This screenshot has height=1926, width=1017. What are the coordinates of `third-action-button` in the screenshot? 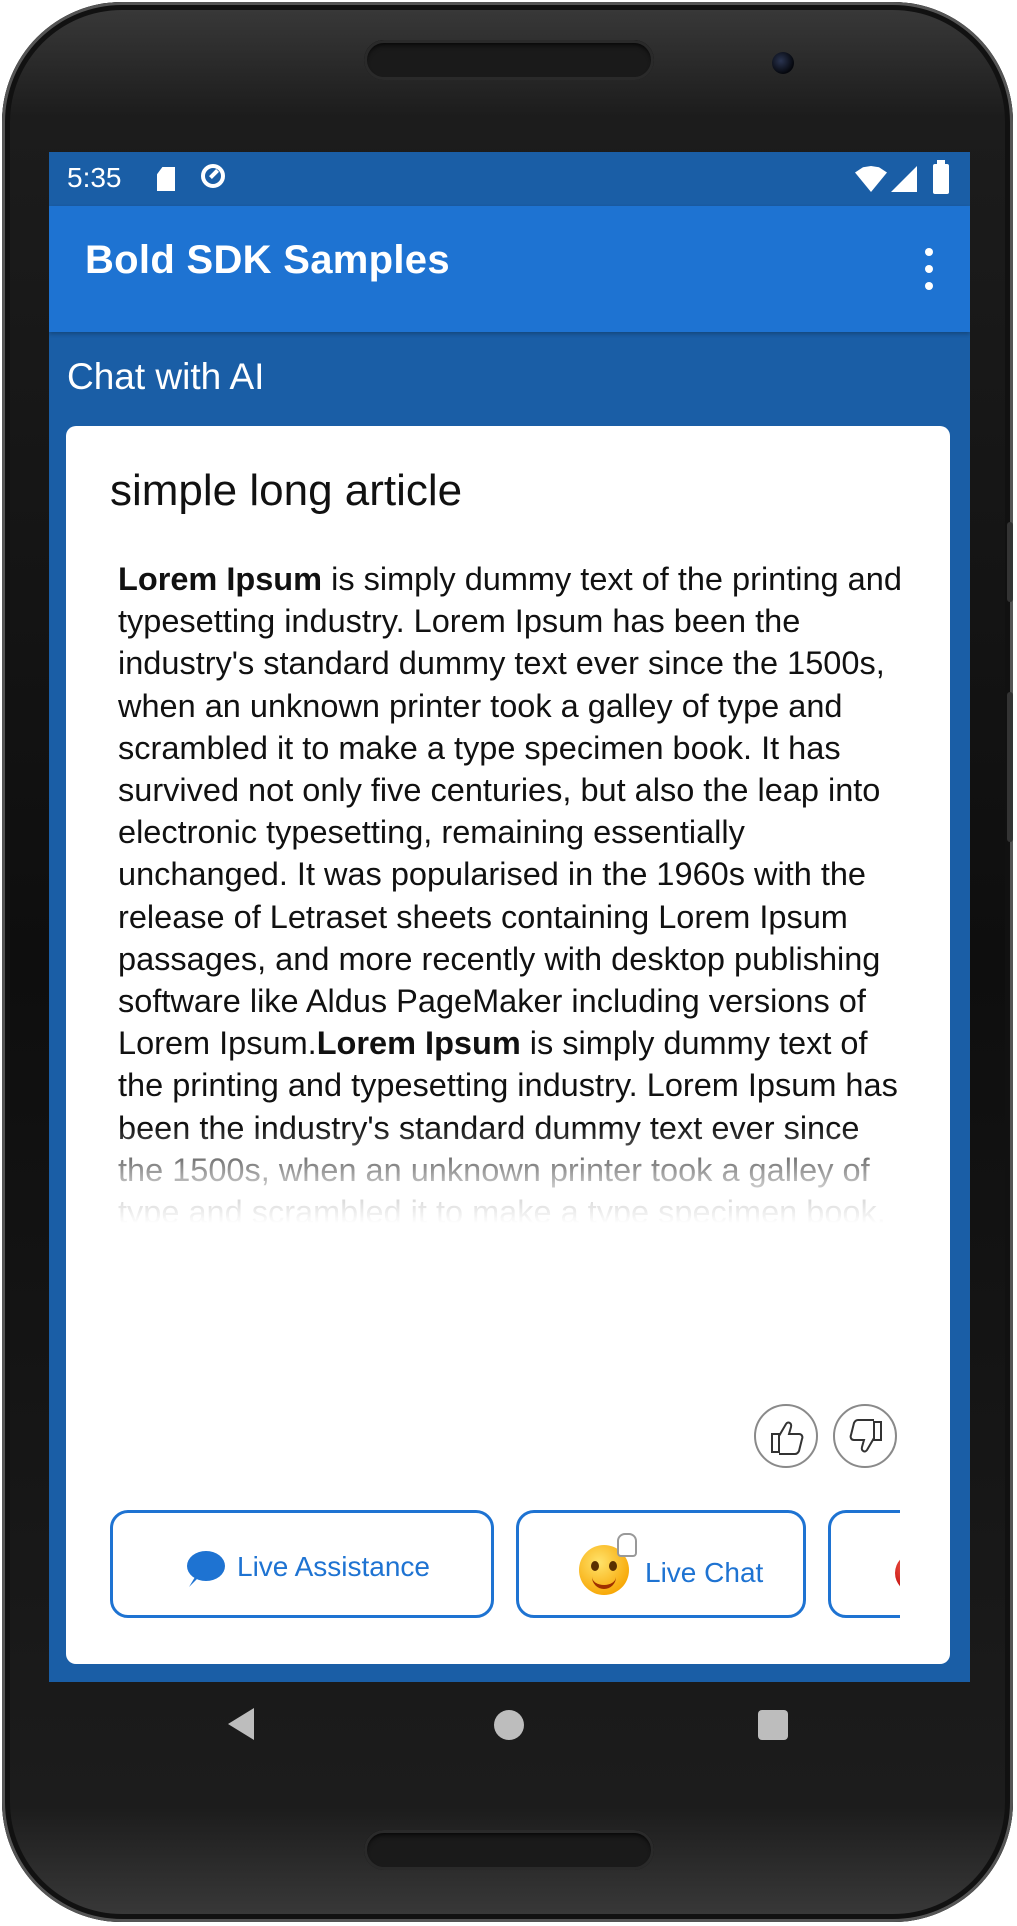 It's located at (864, 1564).